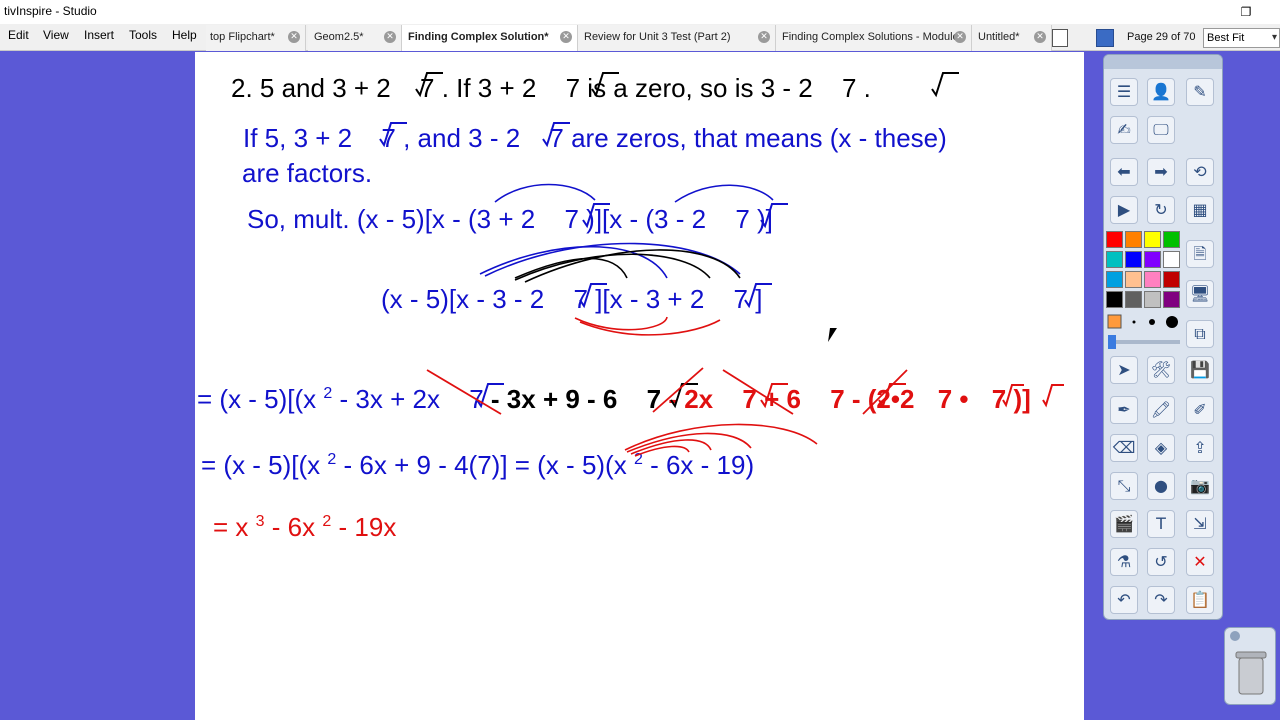 The image size is (1280, 720). Describe the element at coordinates (1161, 562) in the screenshot. I see `revert-button: ↺` at that location.